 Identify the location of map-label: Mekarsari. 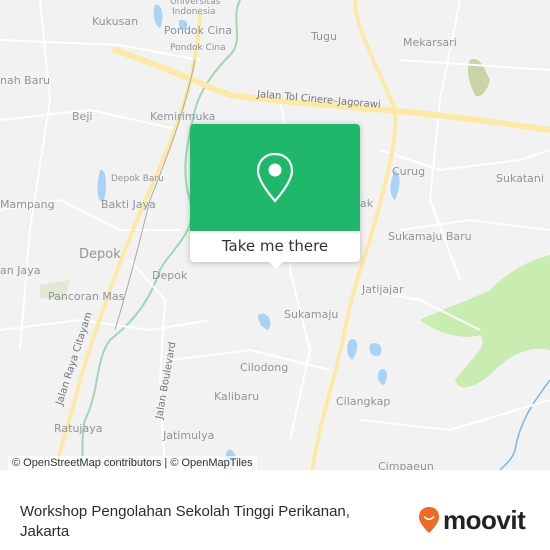
(430, 42).